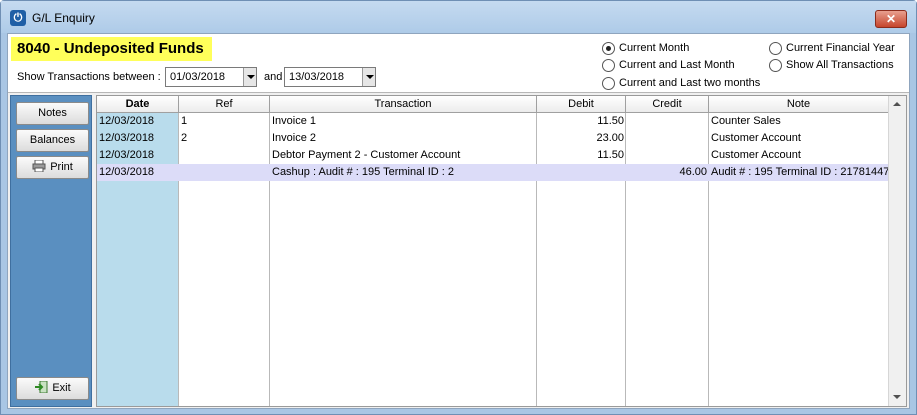 This screenshot has width=917, height=415. Describe the element at coordinates (41, 387) in the screenshot. I see `exit-icon` at that location.